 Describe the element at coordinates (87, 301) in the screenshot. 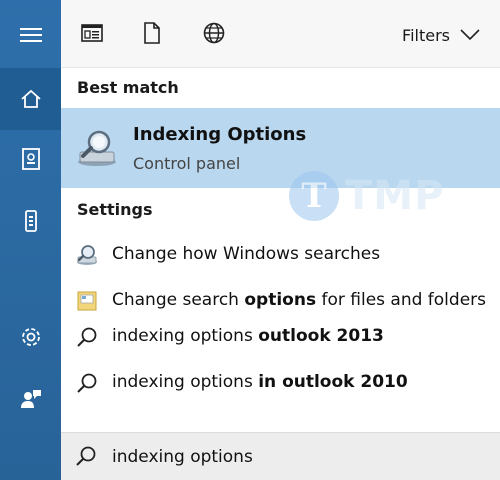

I see `folder-options-icon` at that location.